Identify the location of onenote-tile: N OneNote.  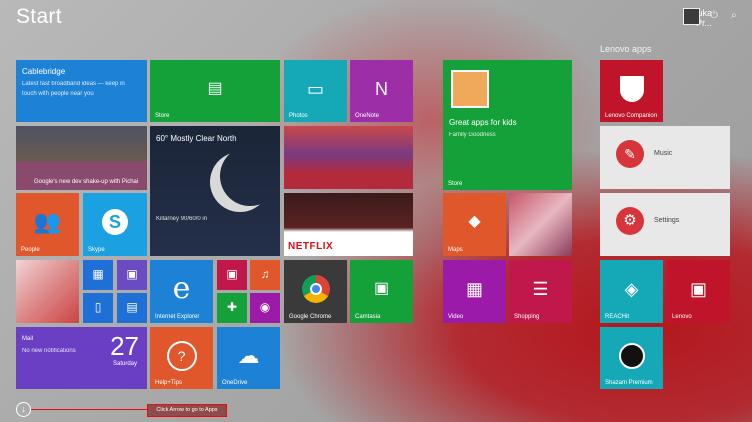
(381, 91).